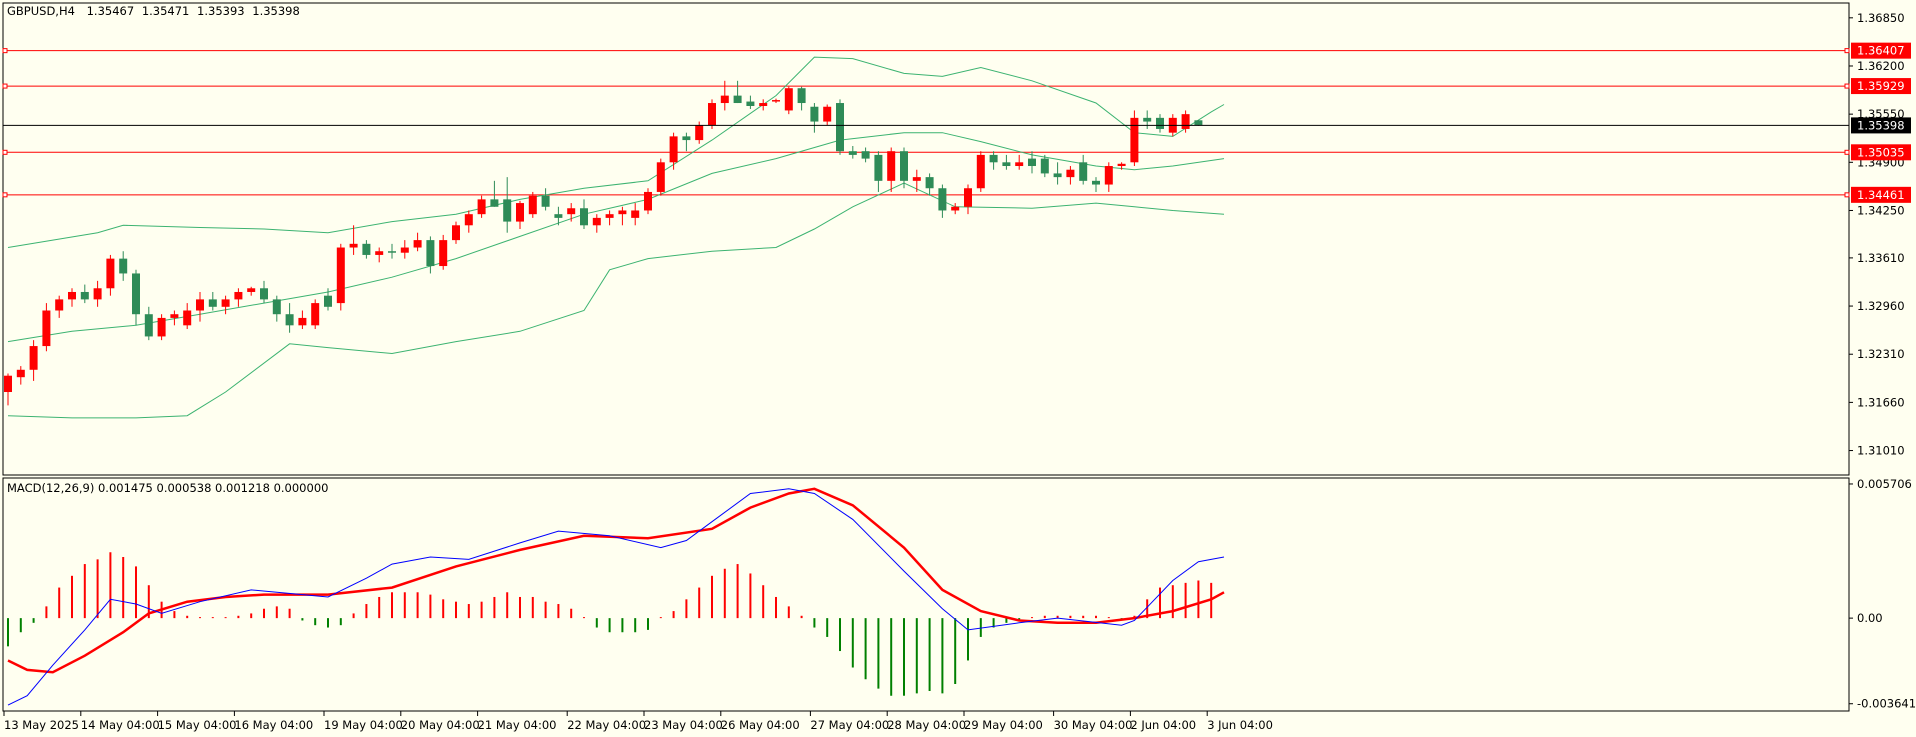 This screenshot has width=1916, height=737. Describe the element at coordinates (849, 725) in the screenshot. I see `time-tick-label: 27 May 04:00` at that location.